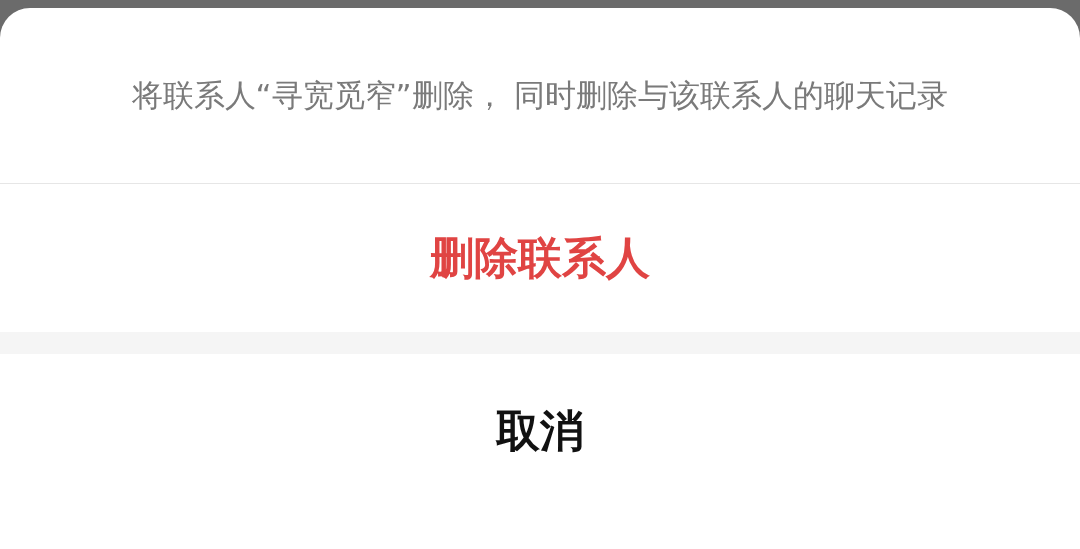 The image size is (1080, 549). What do you see at coordinates (540, 96) in the screenshot?
I see `confirm-message: 将联系人“寻宽觅窄”删除， 同时删除与该联系人的聊天记录` at bounding box center [540, 96].